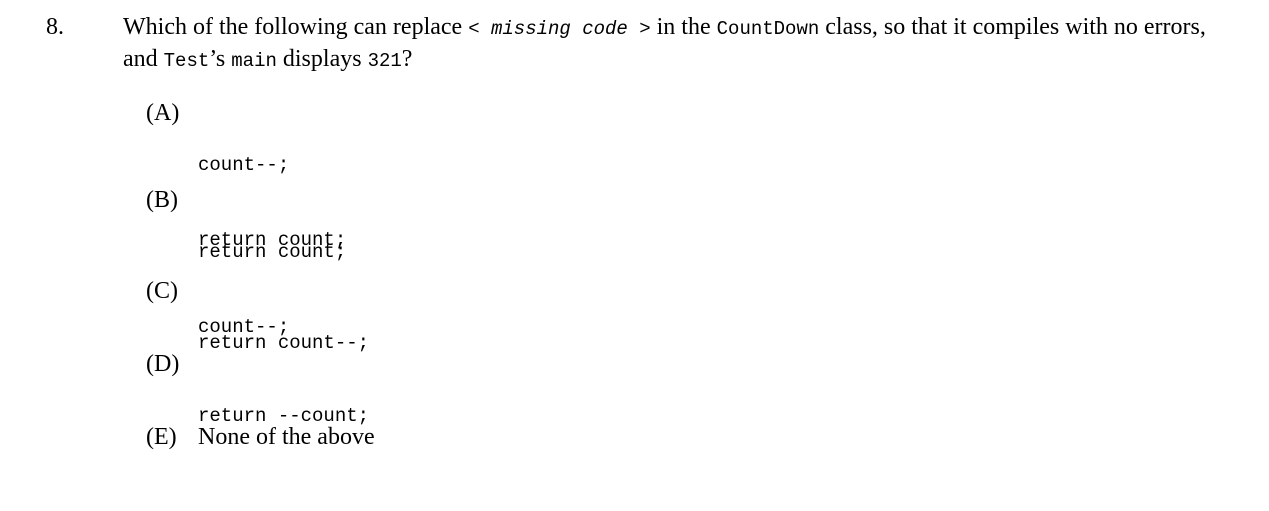  What do you see at coordinates (286, 437) in the screenshot?
I see `choice-e-text: None of the above` at bounding box center [286, 437].